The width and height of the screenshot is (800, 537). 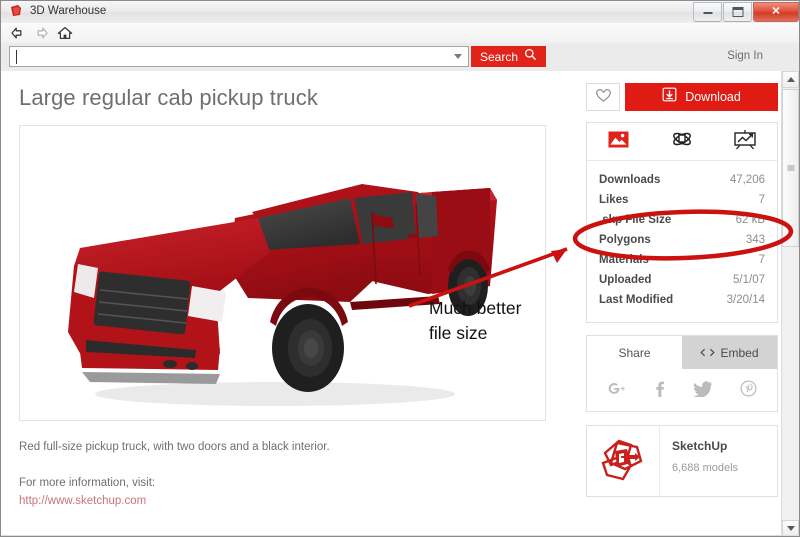 I want to click on forward-arrow-icon, so click(x=41, y=33).